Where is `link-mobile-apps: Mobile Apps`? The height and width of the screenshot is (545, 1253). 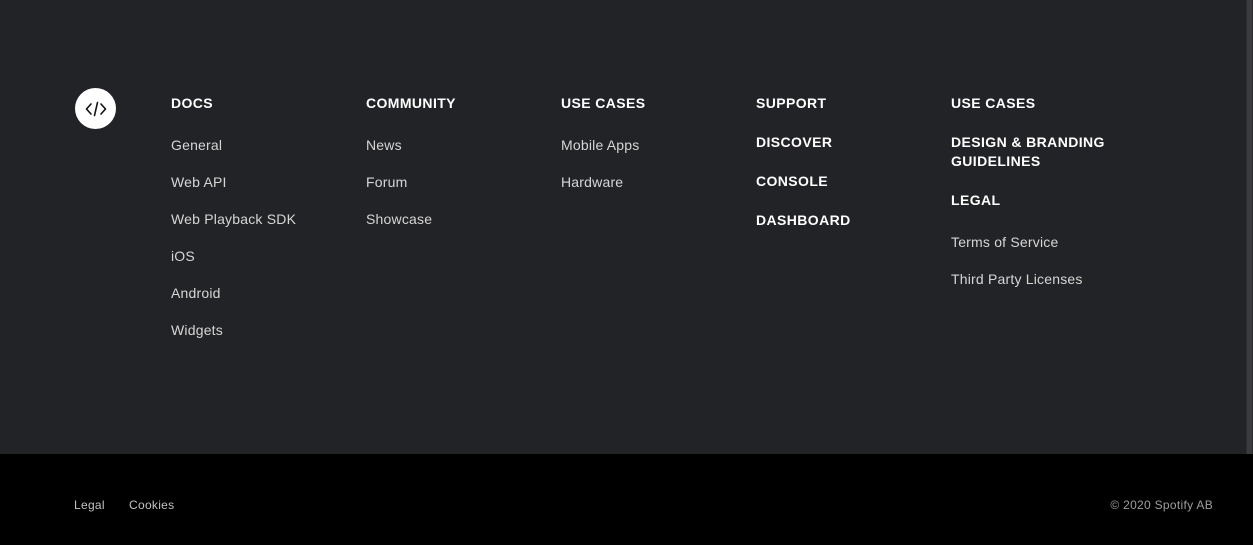
link-mobile-apps: Mobile Apps is located at coordinates (600, 145).